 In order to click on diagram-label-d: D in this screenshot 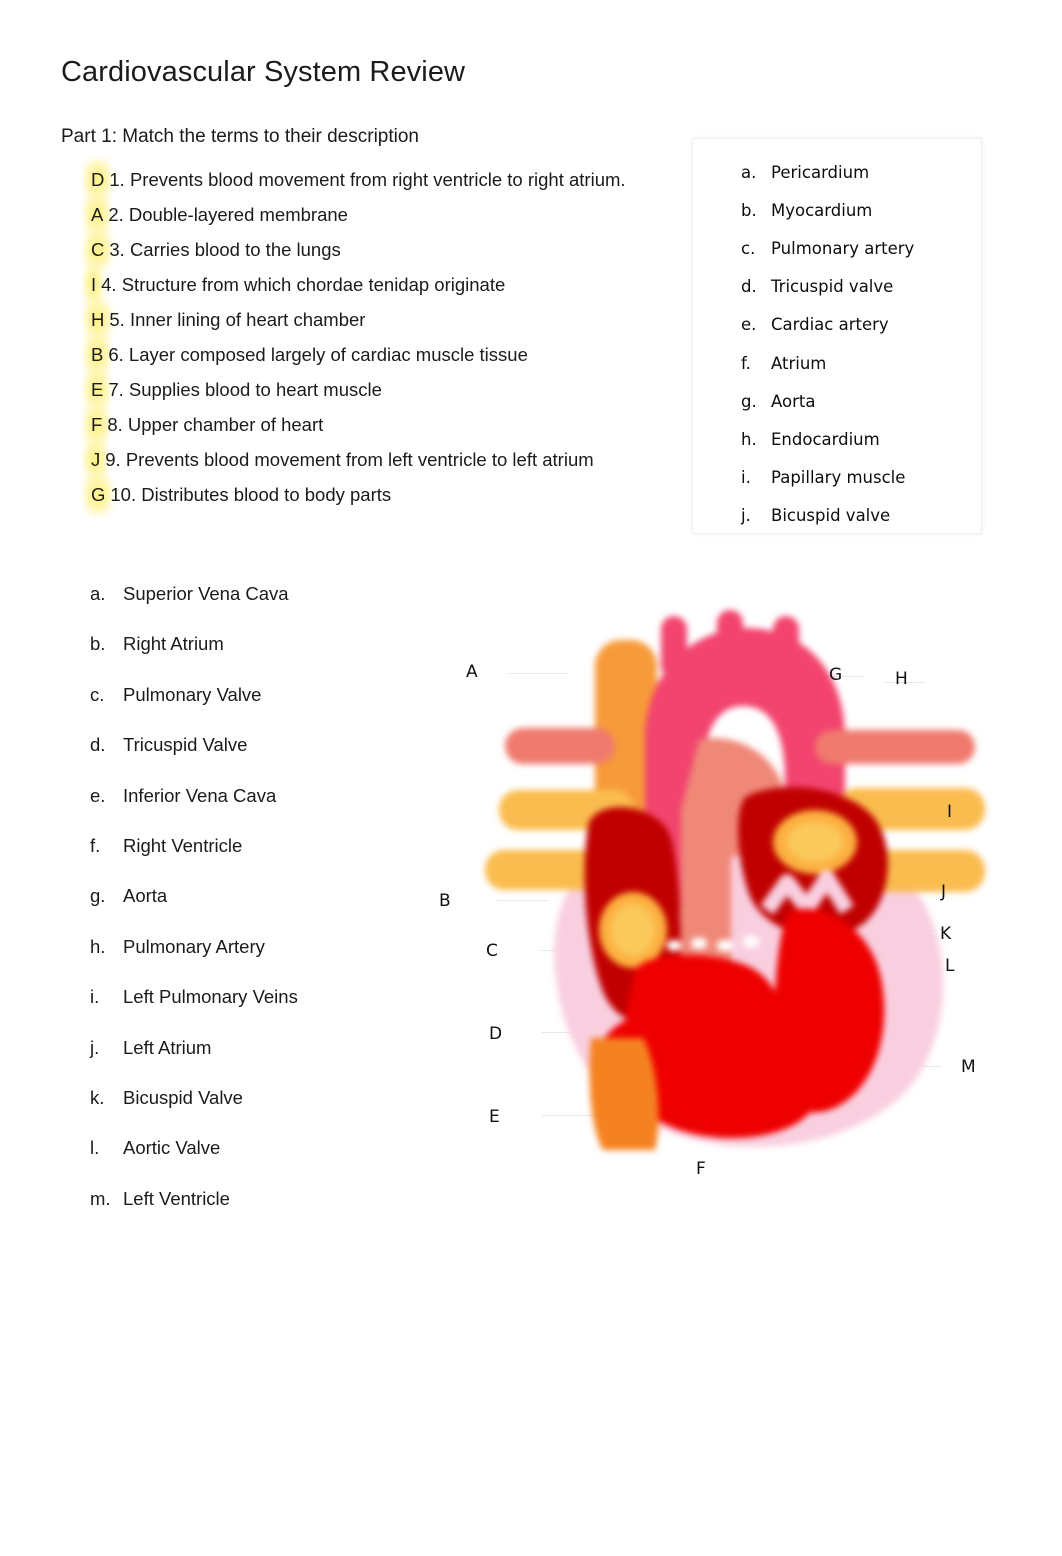, I will do `click(496, 1034)`.